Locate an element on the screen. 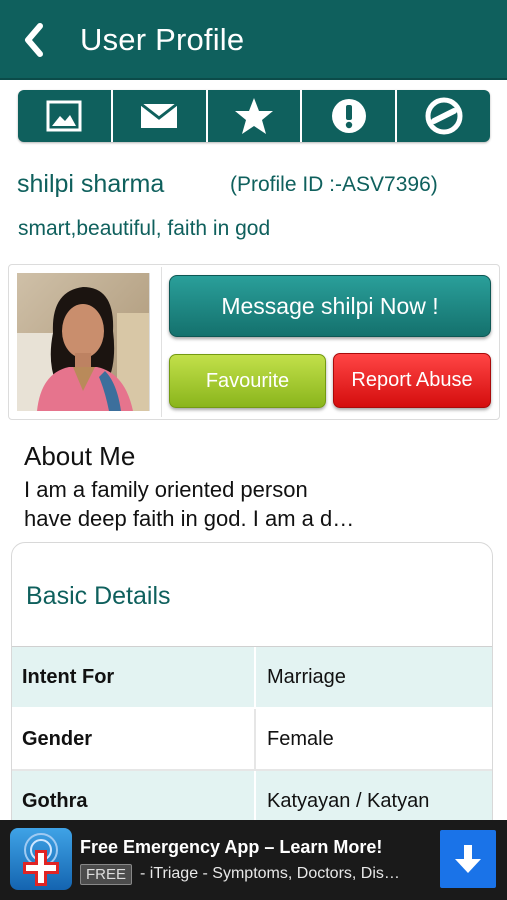  favourite-button: Favourite is located at coordinates (247, 381).